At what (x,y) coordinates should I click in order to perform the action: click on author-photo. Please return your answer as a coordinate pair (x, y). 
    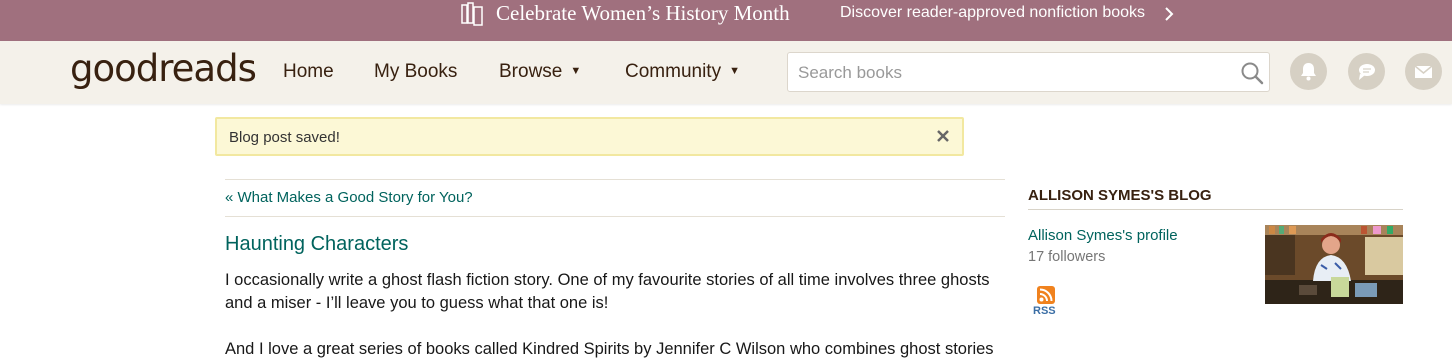
    Looking at the image, I should click on (1334, 264).